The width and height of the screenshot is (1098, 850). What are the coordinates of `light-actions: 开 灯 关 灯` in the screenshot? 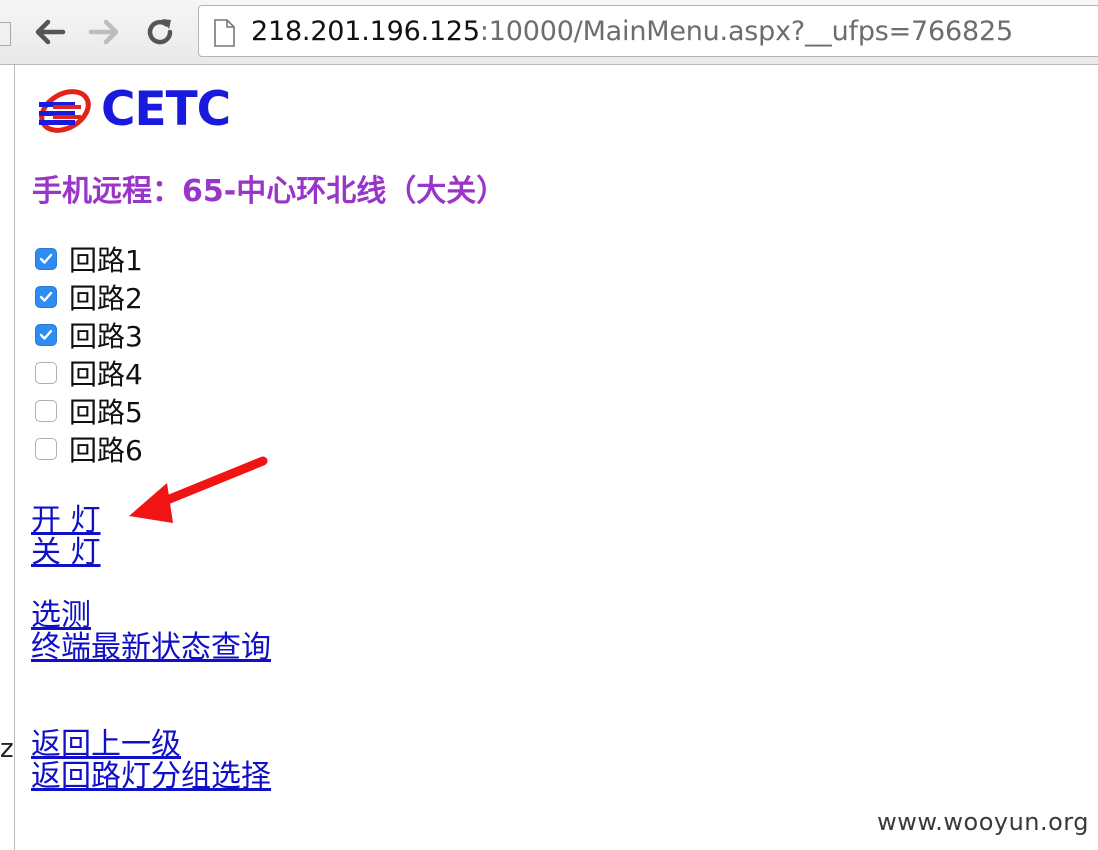 It's located at (66, 537).